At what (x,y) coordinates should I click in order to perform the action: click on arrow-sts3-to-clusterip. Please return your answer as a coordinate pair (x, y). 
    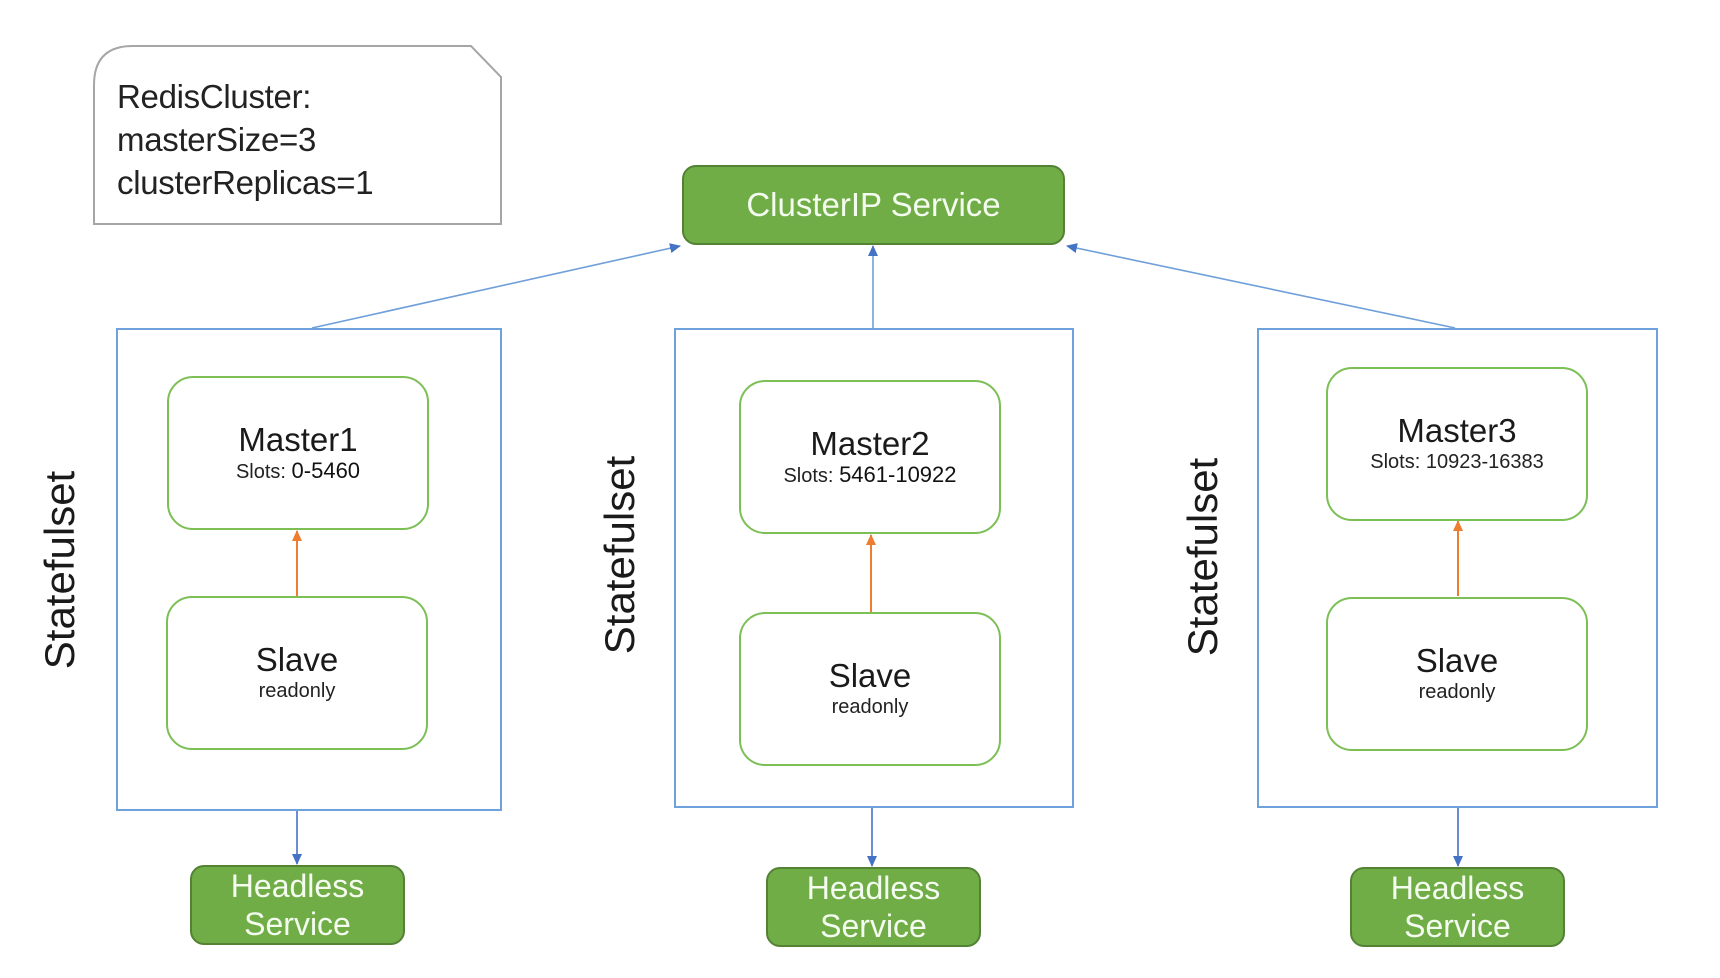
    Looking at the image, I should click on (1261, 286).